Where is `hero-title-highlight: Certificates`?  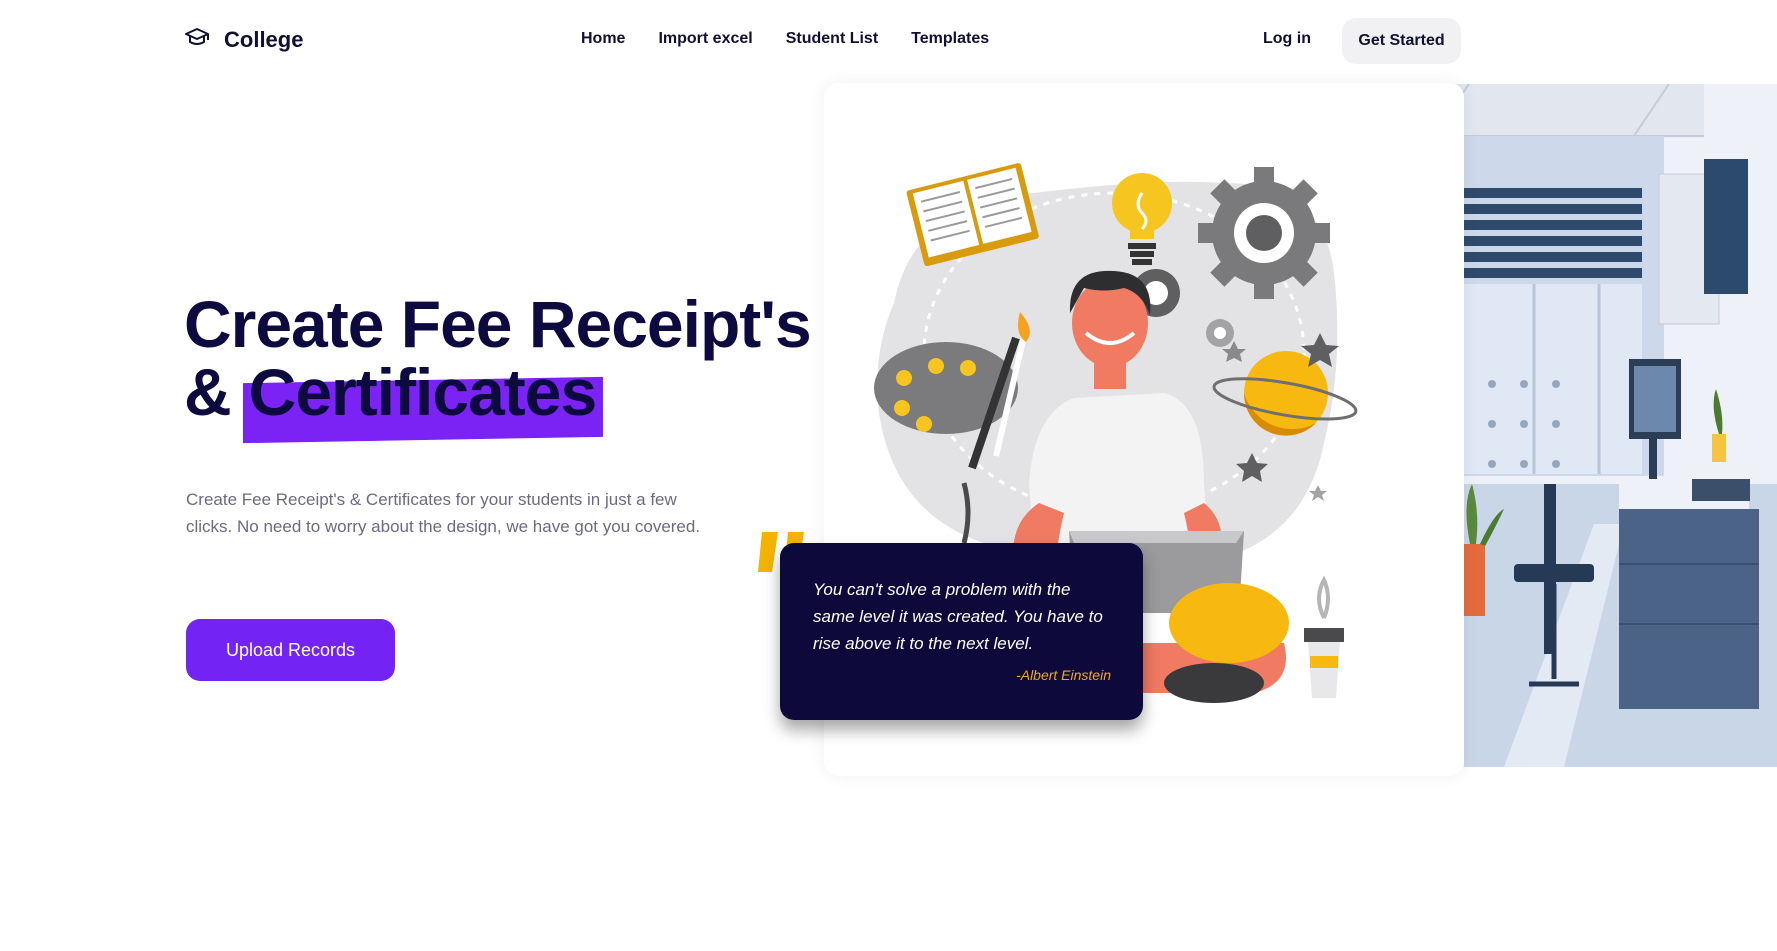 hero-title-highlight: Certificates is located at coordinates (423, 392).